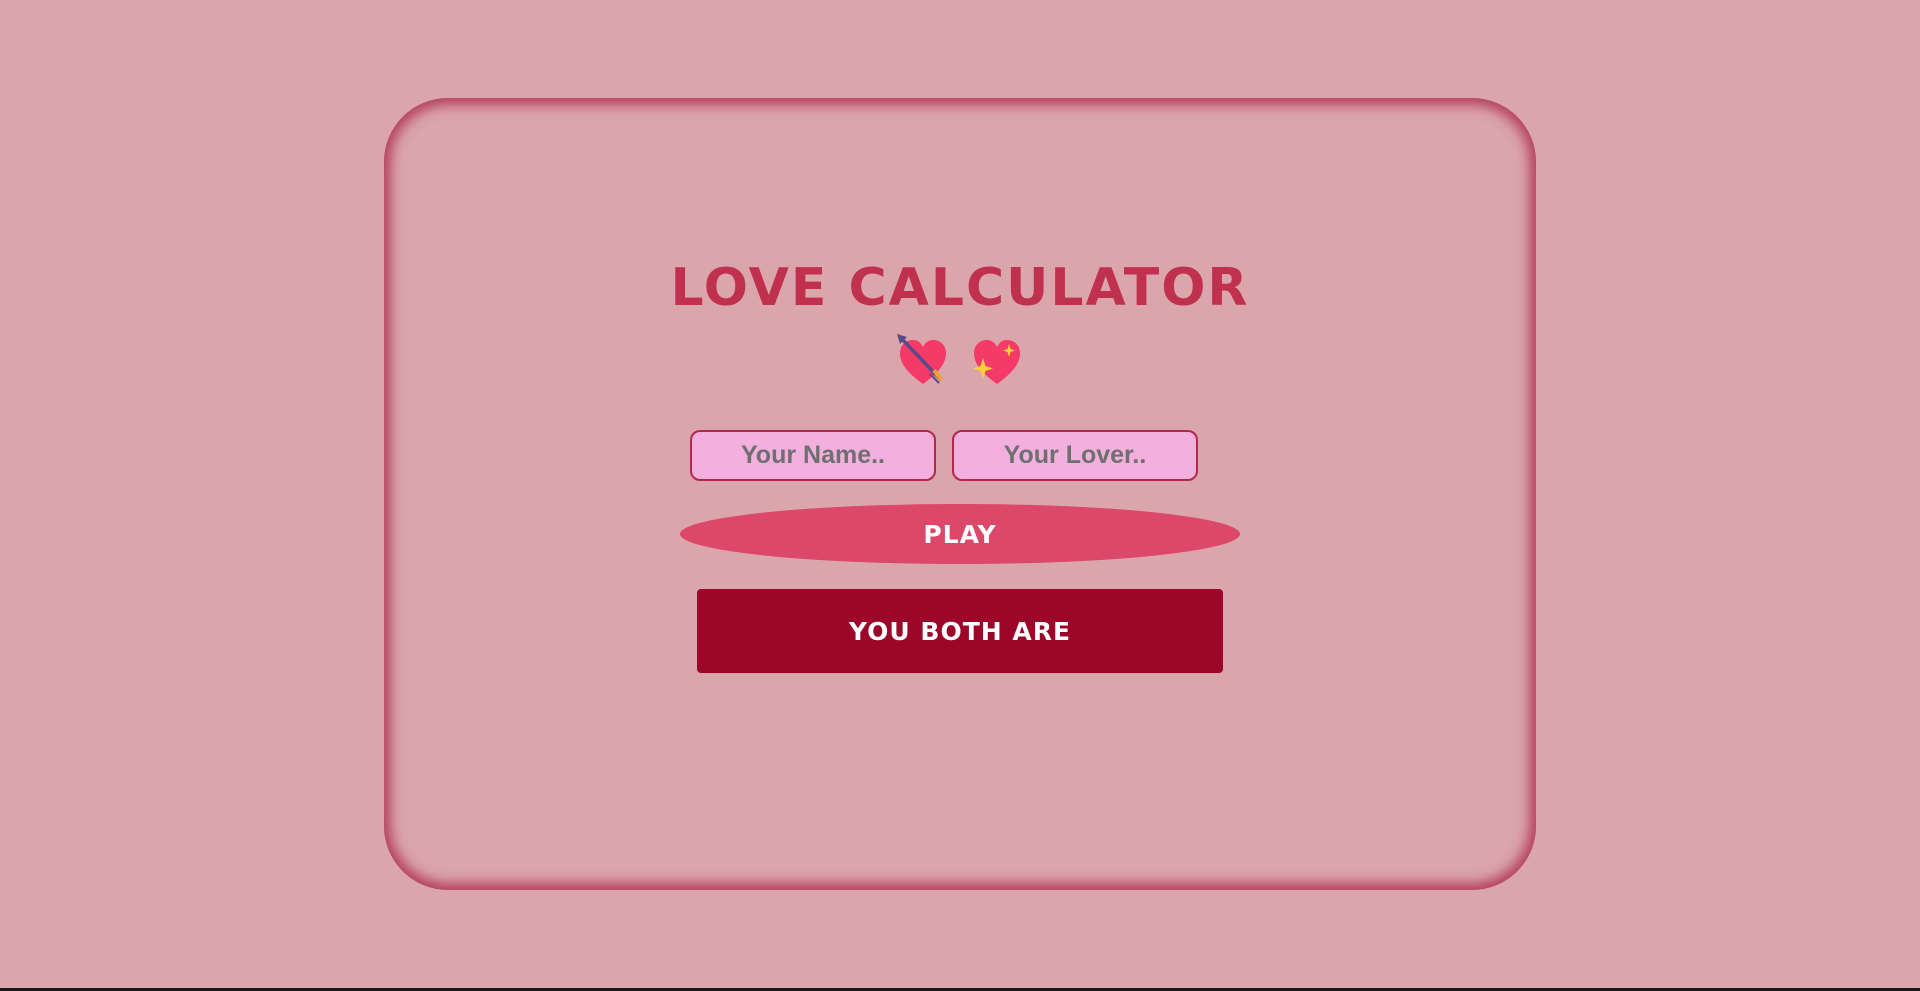  Describe the element at coordinates (813, 455) in the screenshot. I see `your-name-input` at that location.